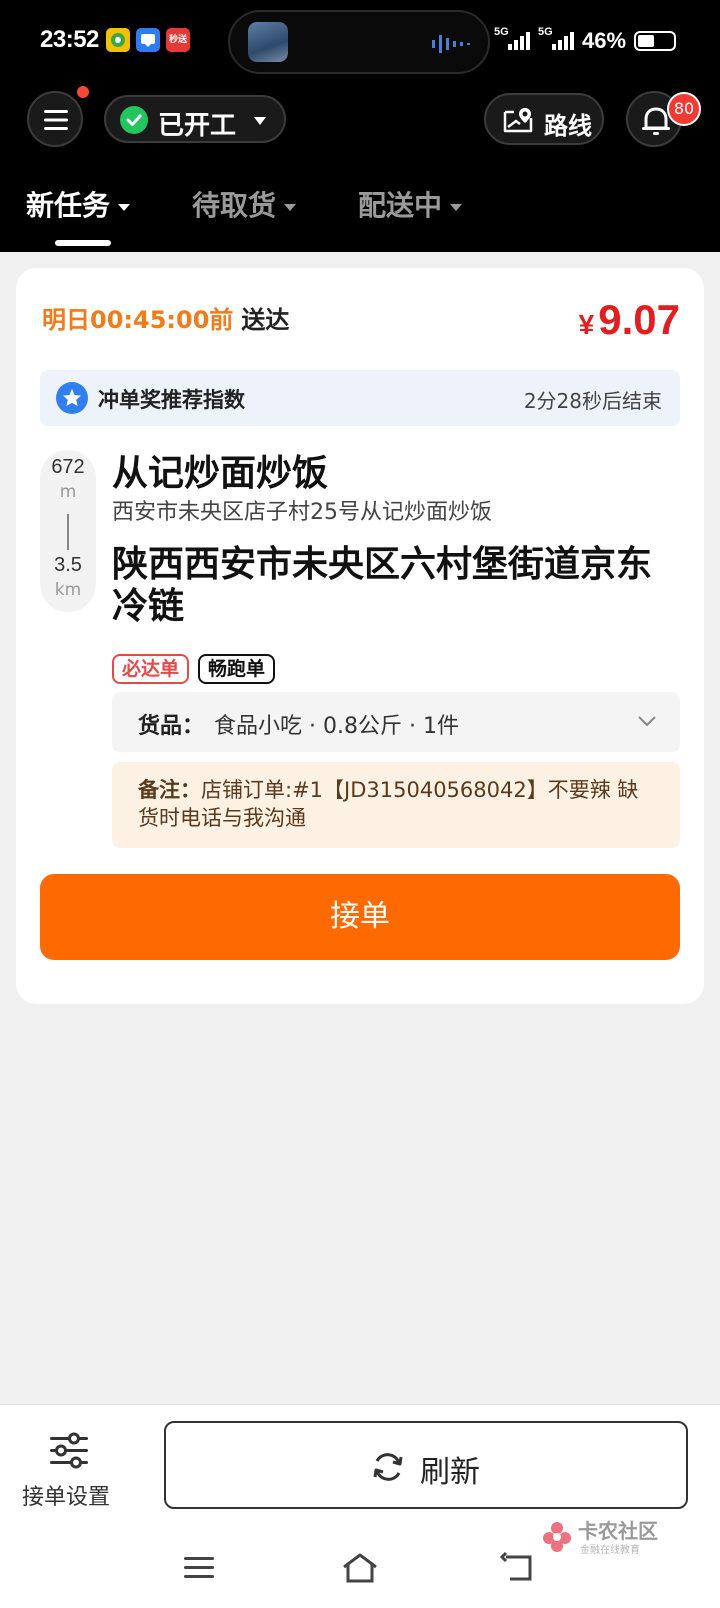 Image resolution: width=720 pixels, height=1608 pixels. I want to click on tab-delivering: 配送中, so click(410, 214).